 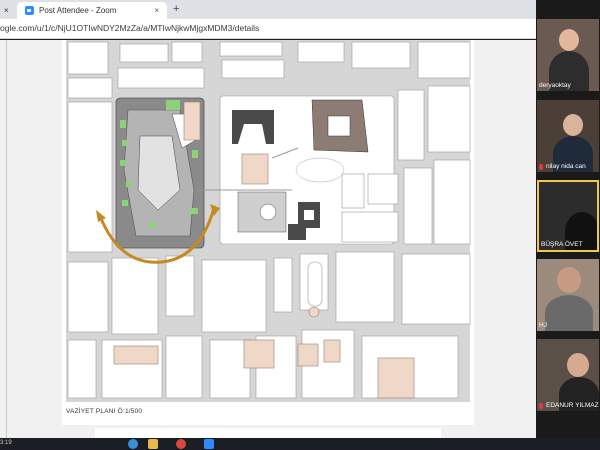 I want to click on participant-tile: EDANUR YILMAZ, so click(x=568, y=375).